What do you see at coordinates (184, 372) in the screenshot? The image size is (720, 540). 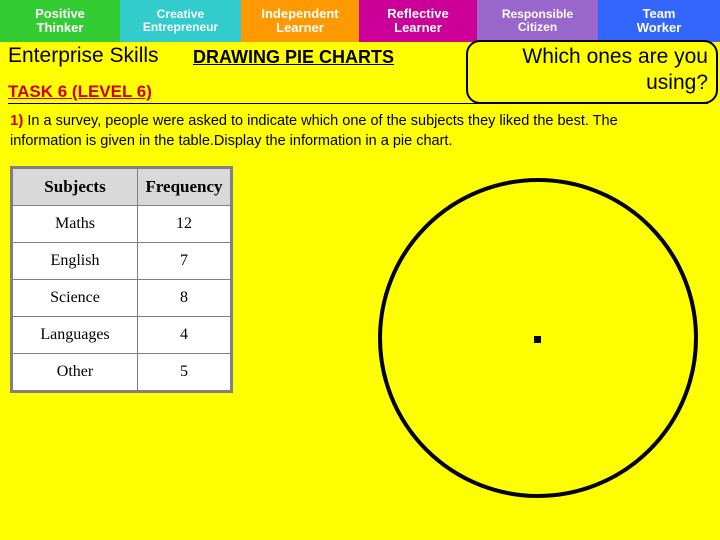 I see `cell-frequency: 5` at bounding box center [184, 372].